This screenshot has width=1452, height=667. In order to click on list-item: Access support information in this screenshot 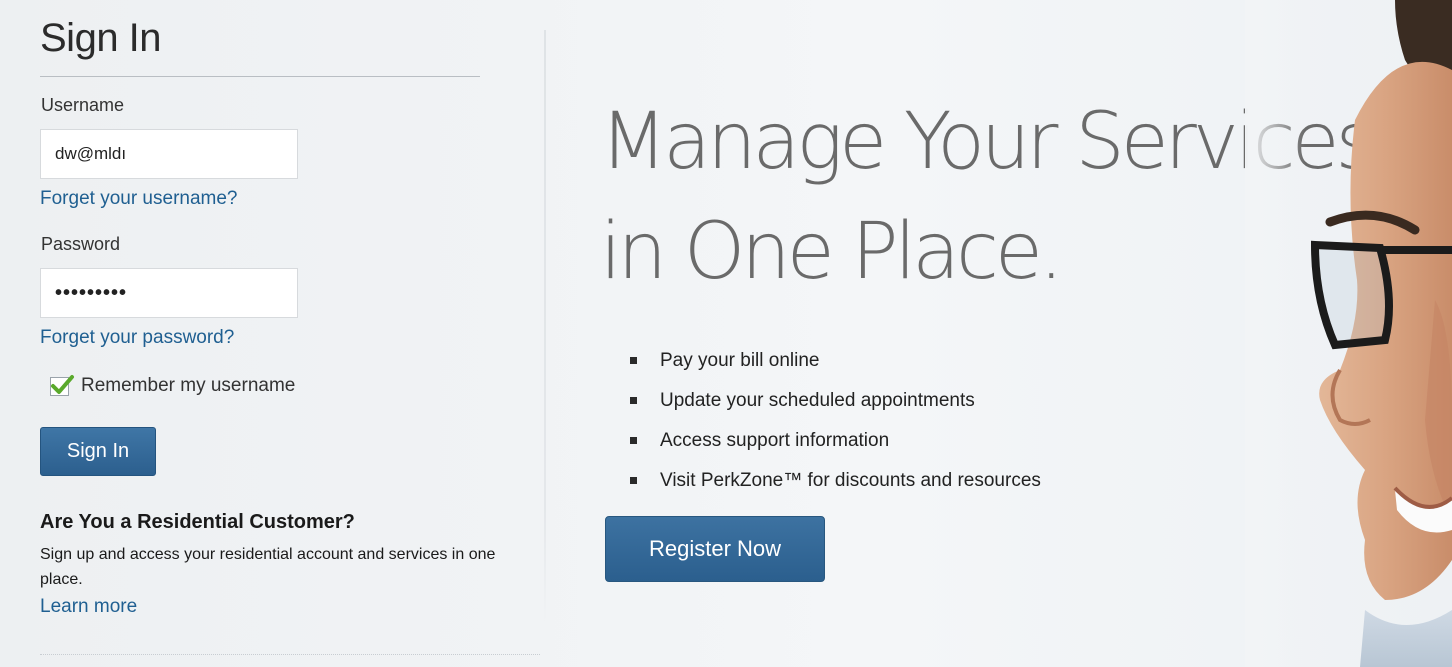, I will do `click(835, 442)`.